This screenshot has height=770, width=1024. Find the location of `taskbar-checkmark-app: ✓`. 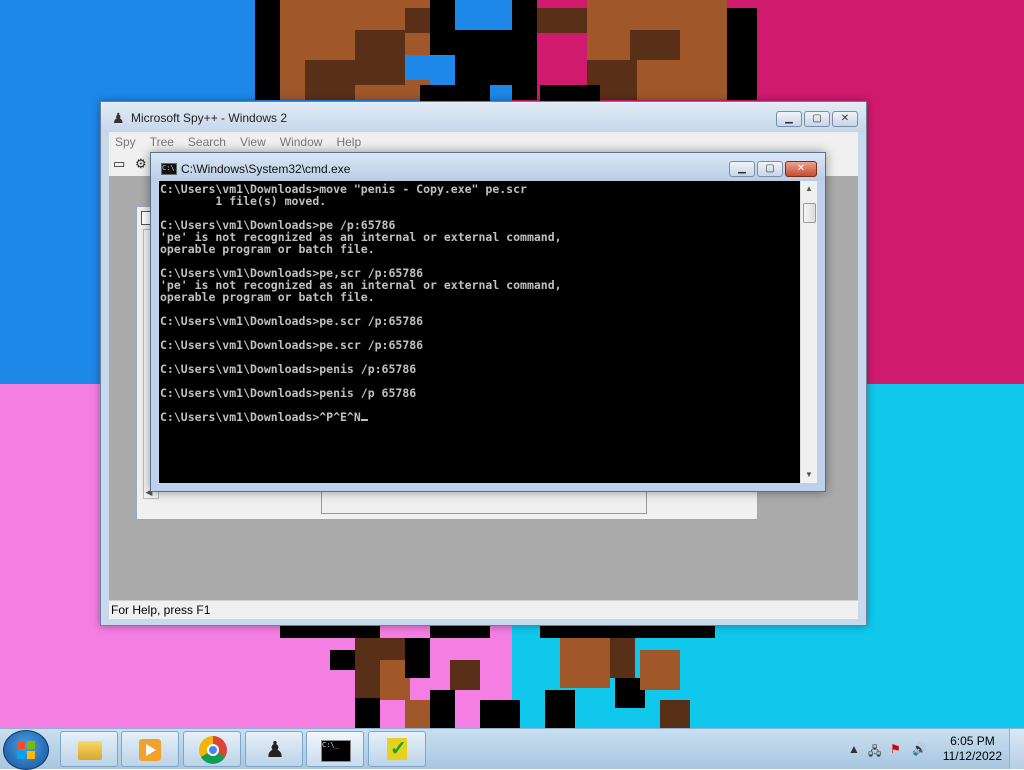

taskbar-checkmark-app: ✓ is located at coordinates (397, 749).